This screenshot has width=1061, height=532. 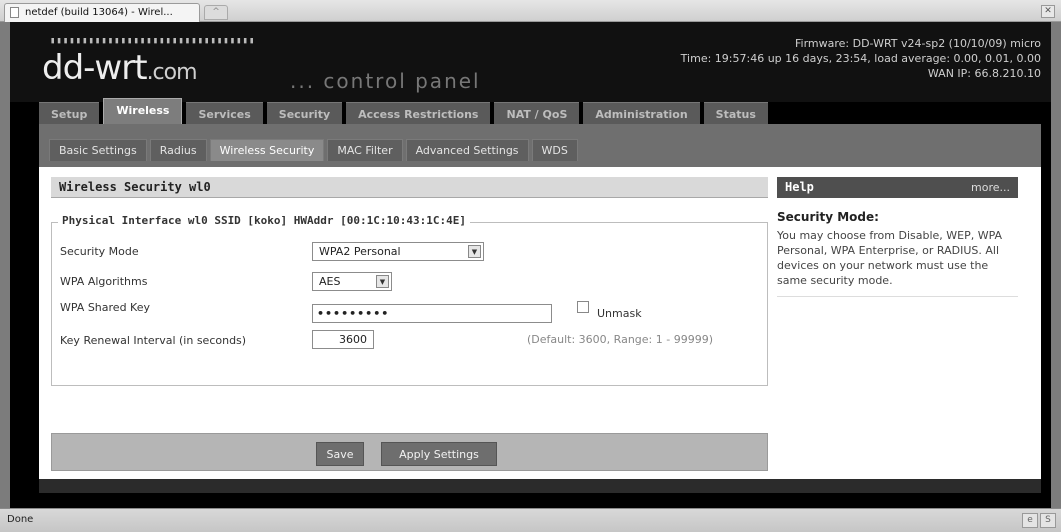 What do you see at coordinates (620, 339) in the screenshot?
I see `key-renewal-hint: (Default: 3600, Range: 1 - 99999)` at bounding box center [620, 339].